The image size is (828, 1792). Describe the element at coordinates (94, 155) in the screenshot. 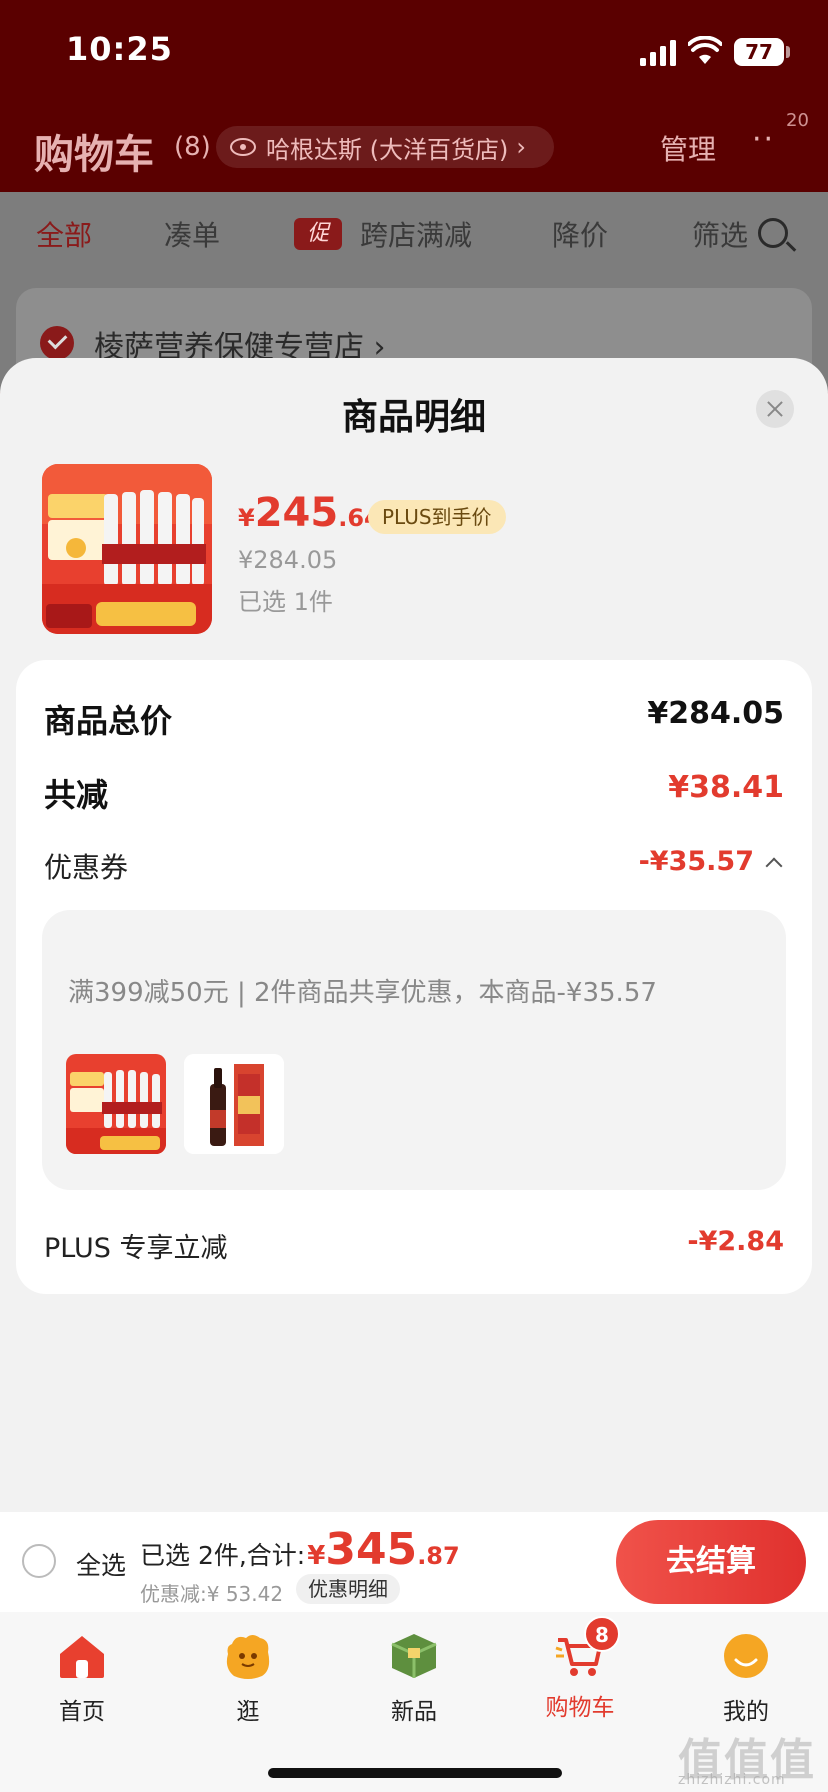

I see `page-title: 购物车` at that location.